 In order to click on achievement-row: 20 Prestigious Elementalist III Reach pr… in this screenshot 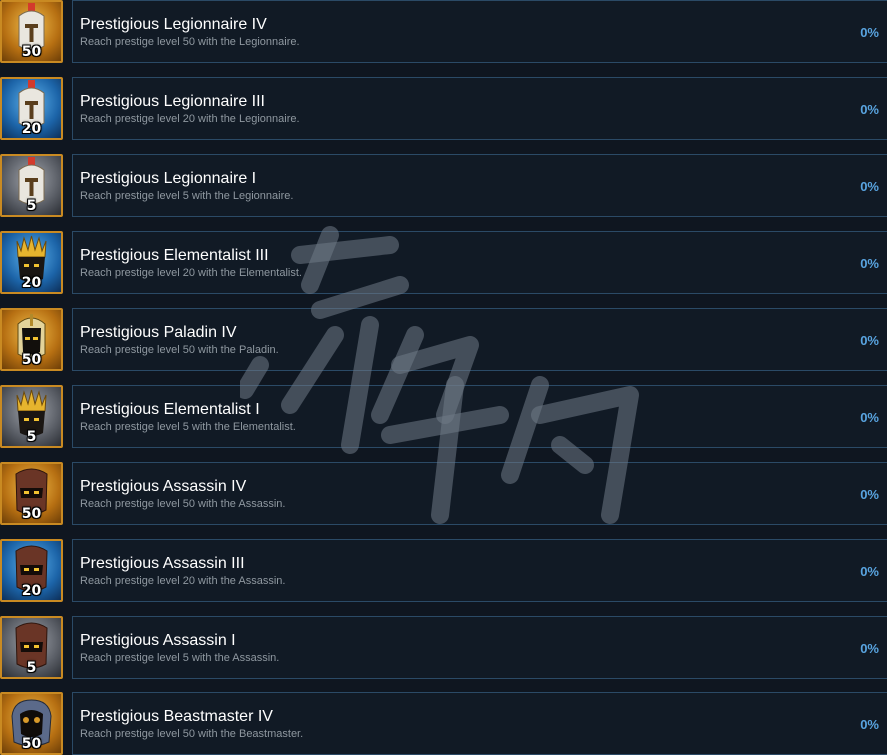, I will do `click(443, 263)`.